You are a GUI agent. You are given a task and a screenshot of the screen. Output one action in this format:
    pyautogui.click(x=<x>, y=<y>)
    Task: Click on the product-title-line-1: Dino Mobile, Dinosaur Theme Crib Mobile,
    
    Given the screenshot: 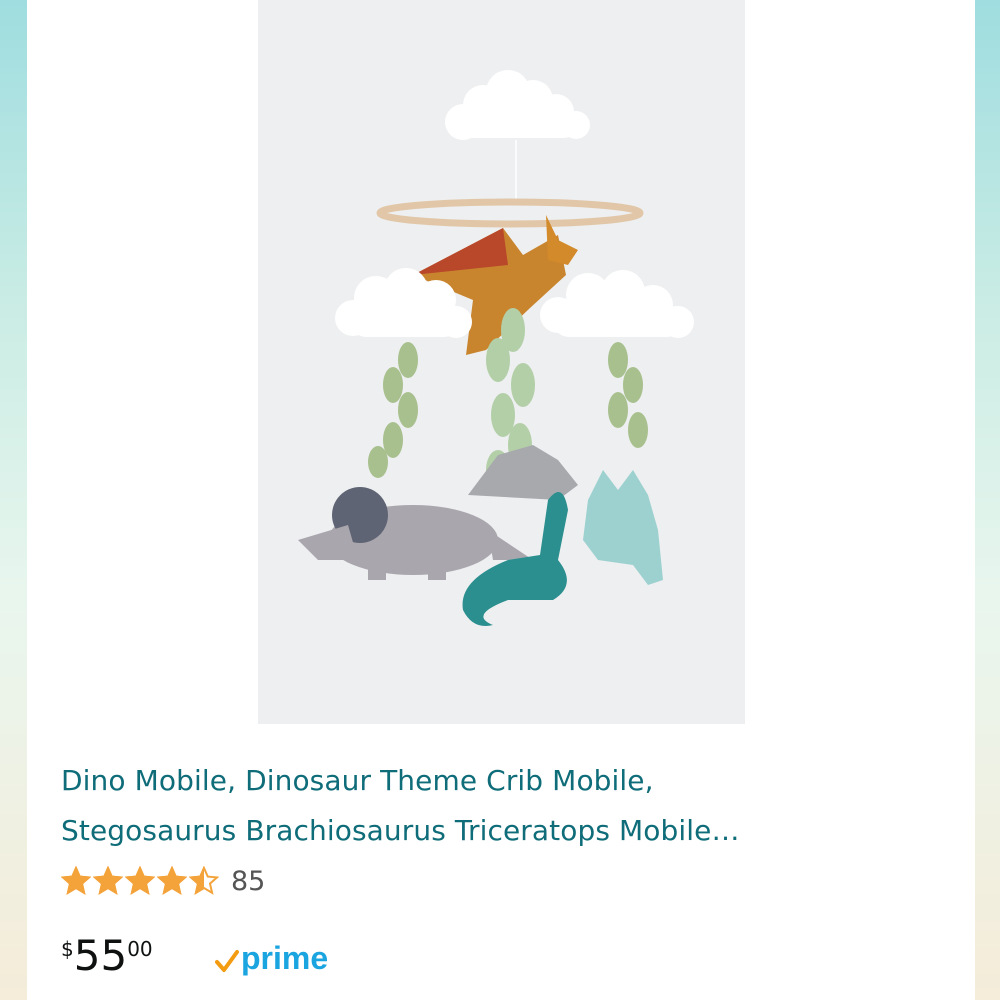 What is the action you would take?
    pyautogui.click(x=357, y=780)
    